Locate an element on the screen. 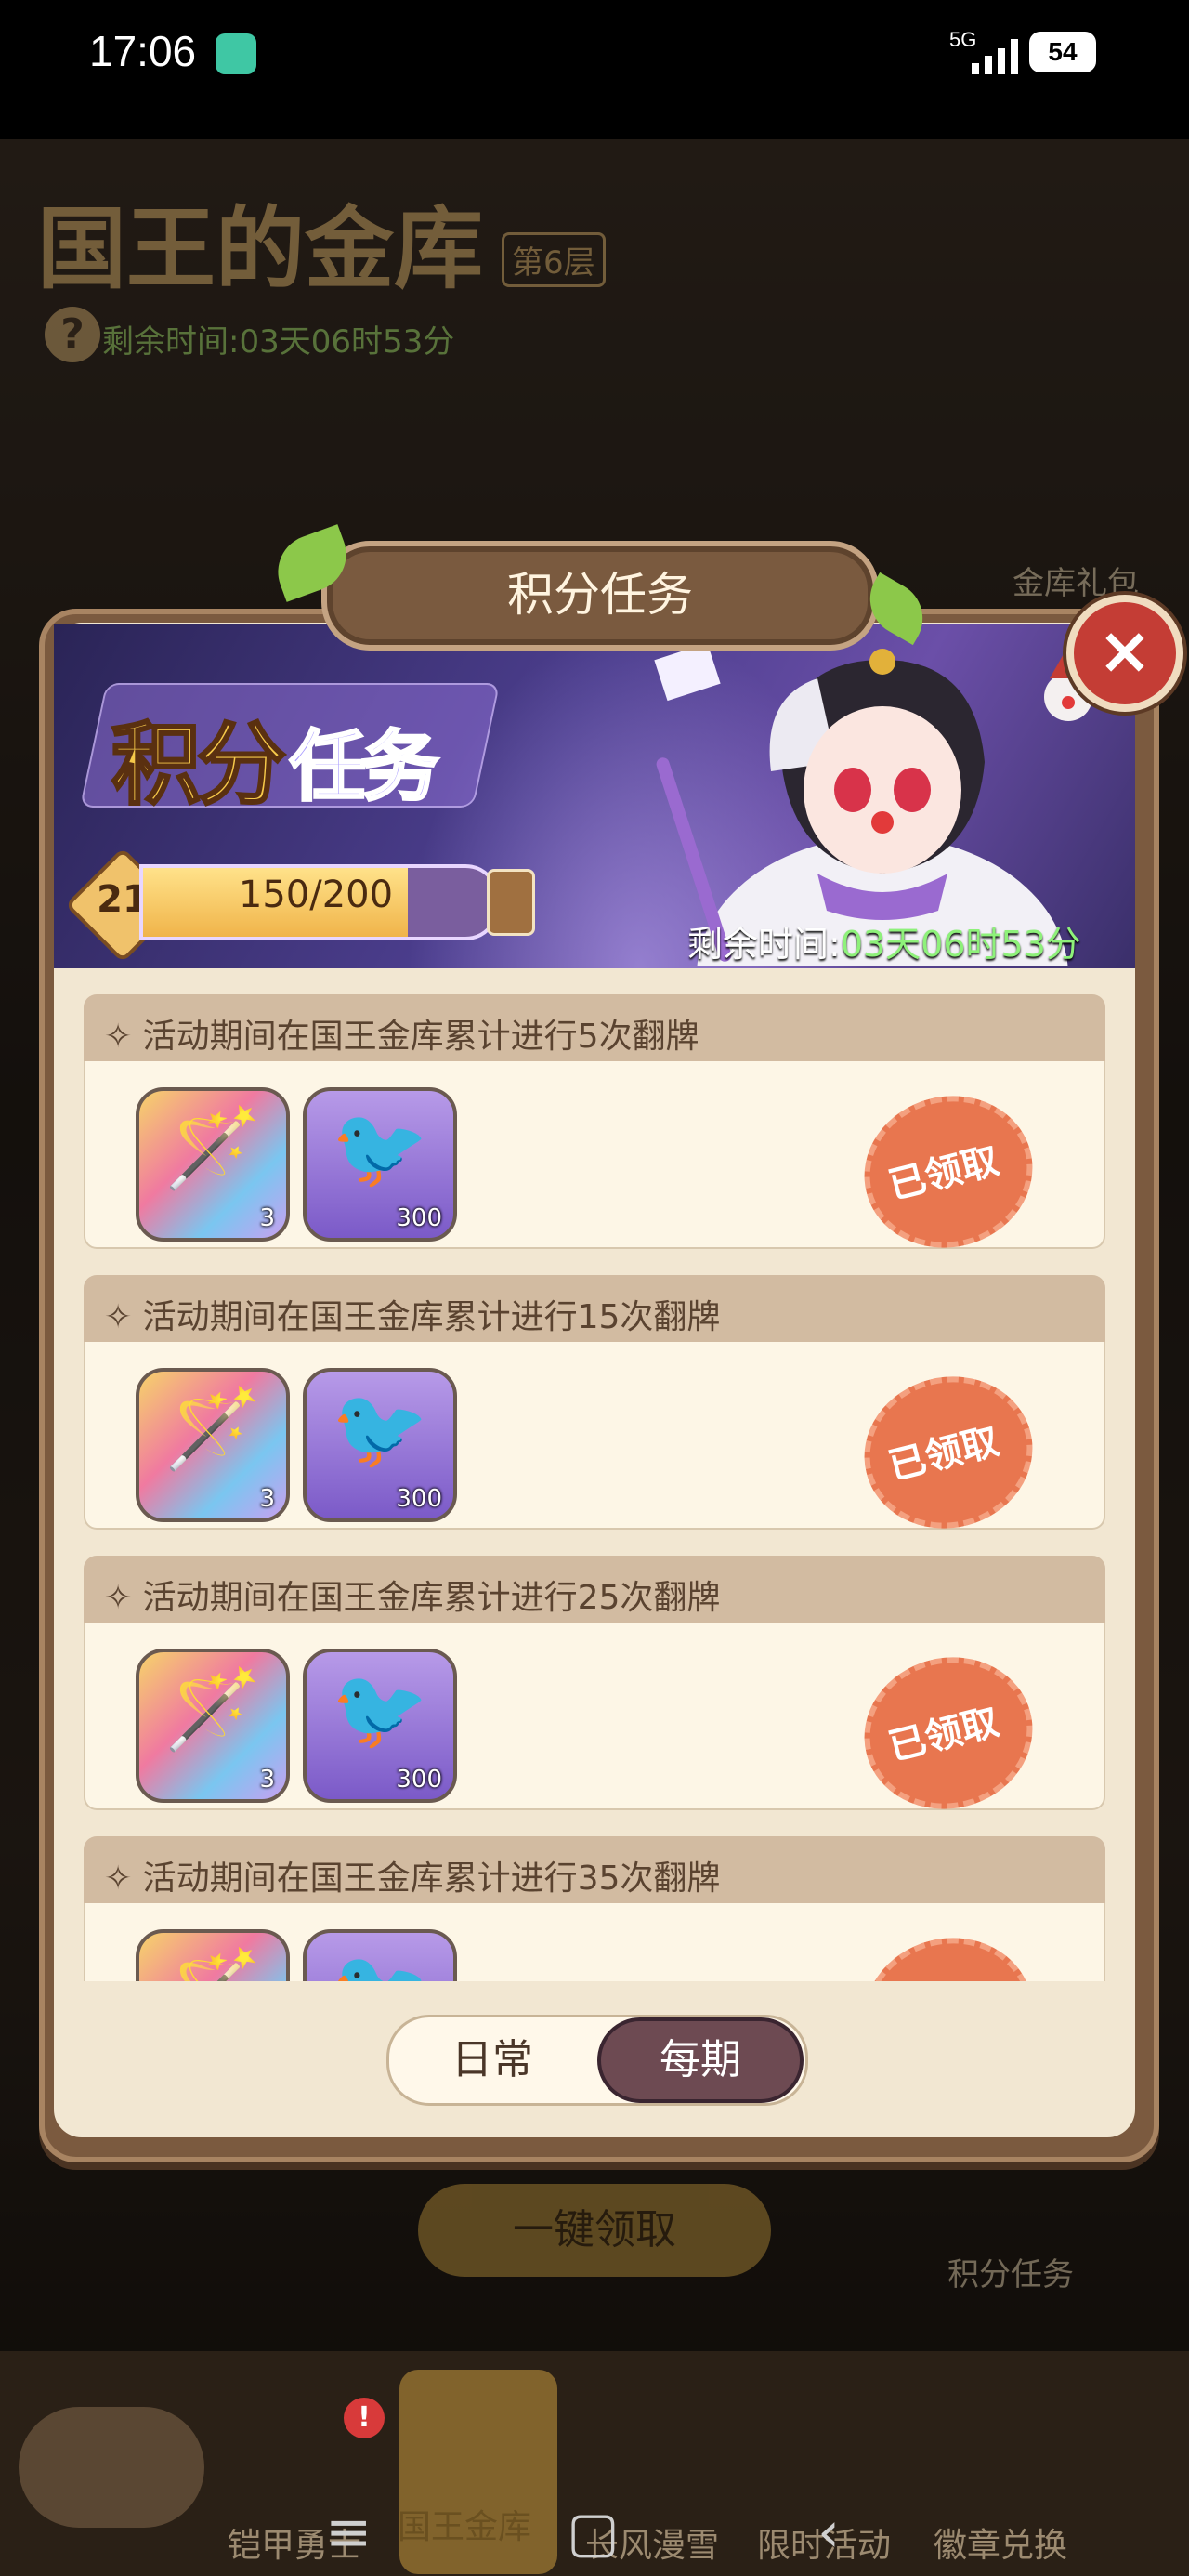  floor-badge: 第6层 is located at coordinates (554, 259).